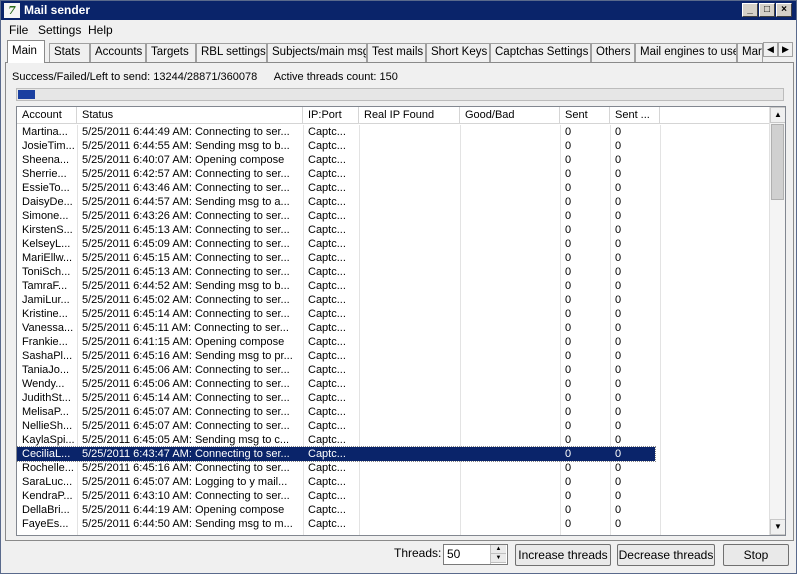 Image resolution: width=797 pixels, height=574 pixels. What do you see at coordinates (750, 10) in the screenshot?
I see `minimize-button: _` at bounding box center [750, 10].